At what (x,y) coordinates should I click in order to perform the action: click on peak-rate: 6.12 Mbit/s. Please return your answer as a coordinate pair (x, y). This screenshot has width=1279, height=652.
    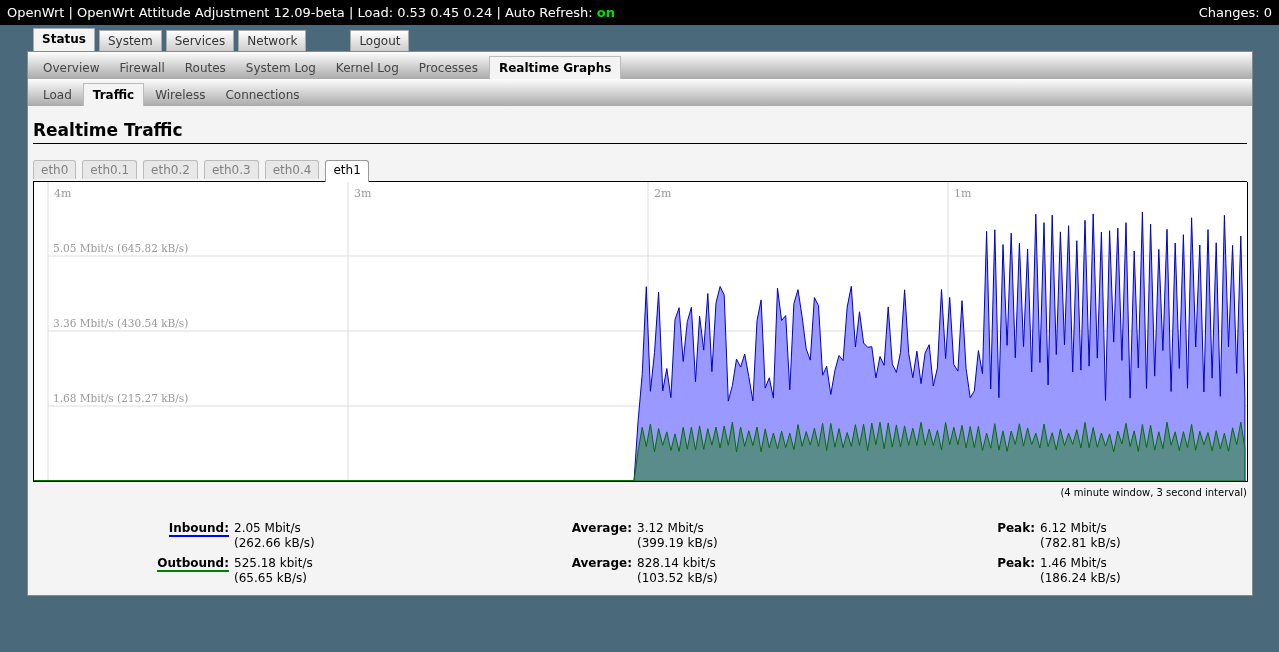
    Looking at the image, I should click on (1073, 528).